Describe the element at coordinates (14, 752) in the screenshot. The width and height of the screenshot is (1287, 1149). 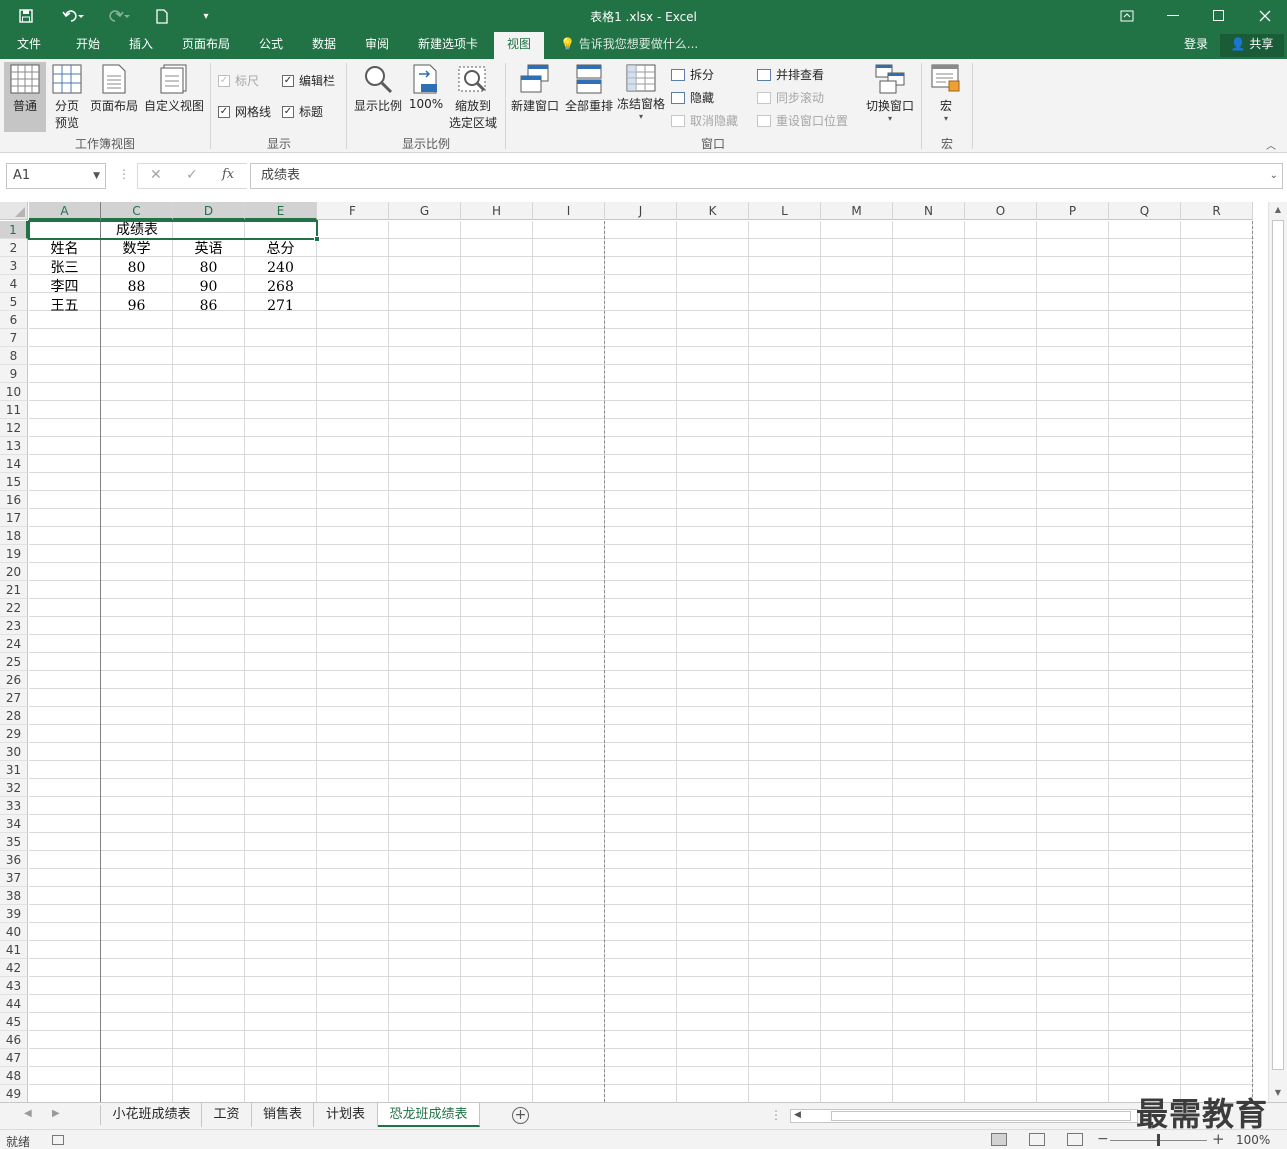
I see `row-header: 30` at that location.